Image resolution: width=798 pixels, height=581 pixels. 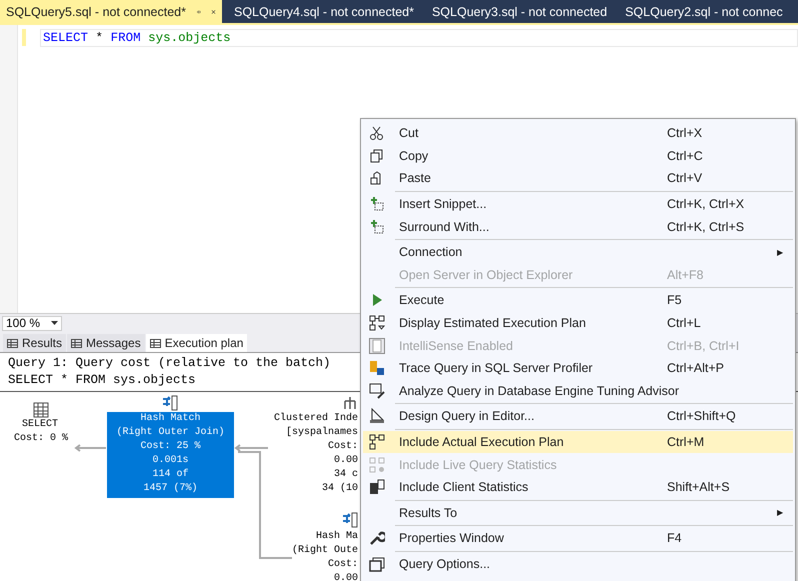 What do you see at coordinates (377, 368) in the screenshot?
I see `profiler-icon` at bounding box center [377, 368].